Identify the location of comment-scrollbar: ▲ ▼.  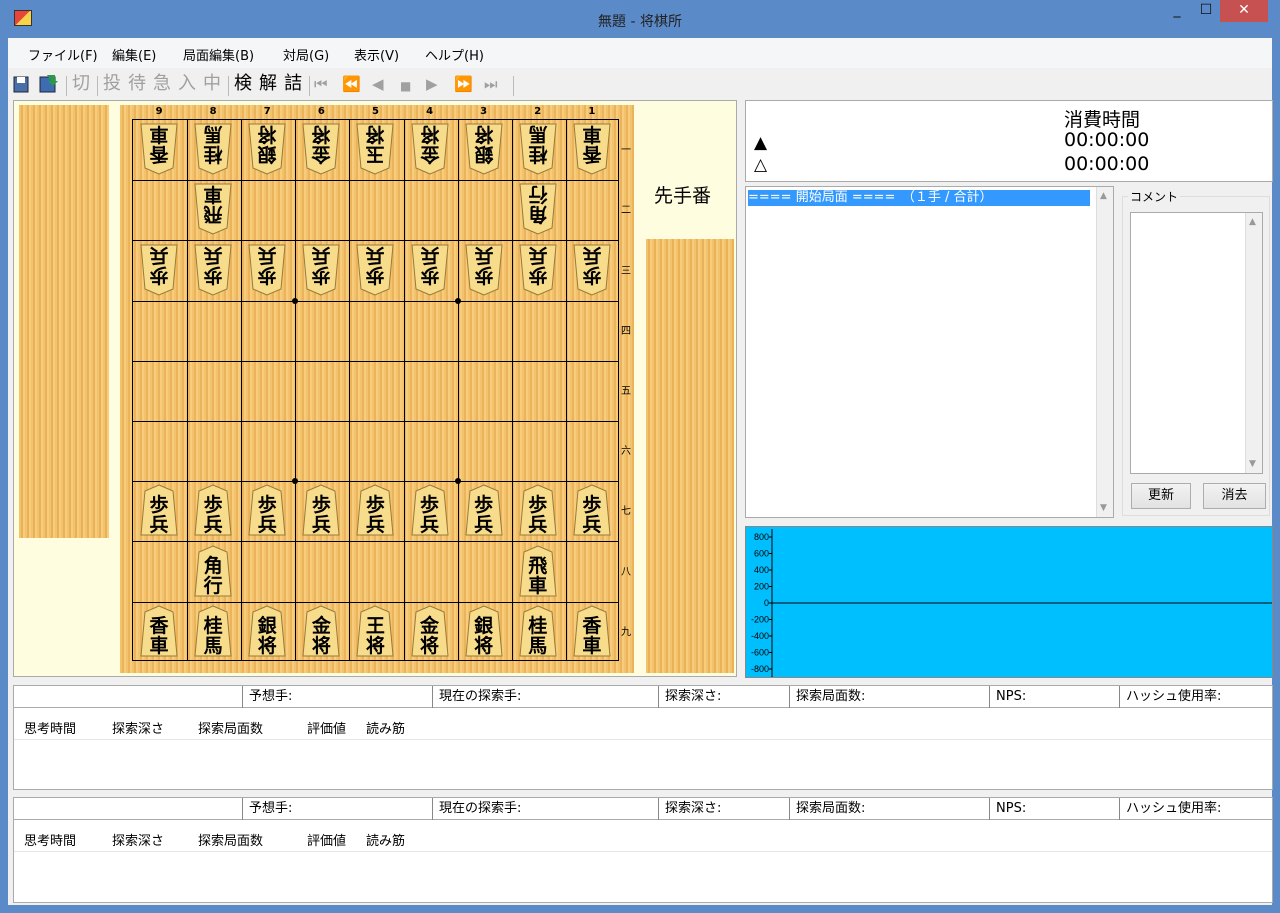
(1253, 343).